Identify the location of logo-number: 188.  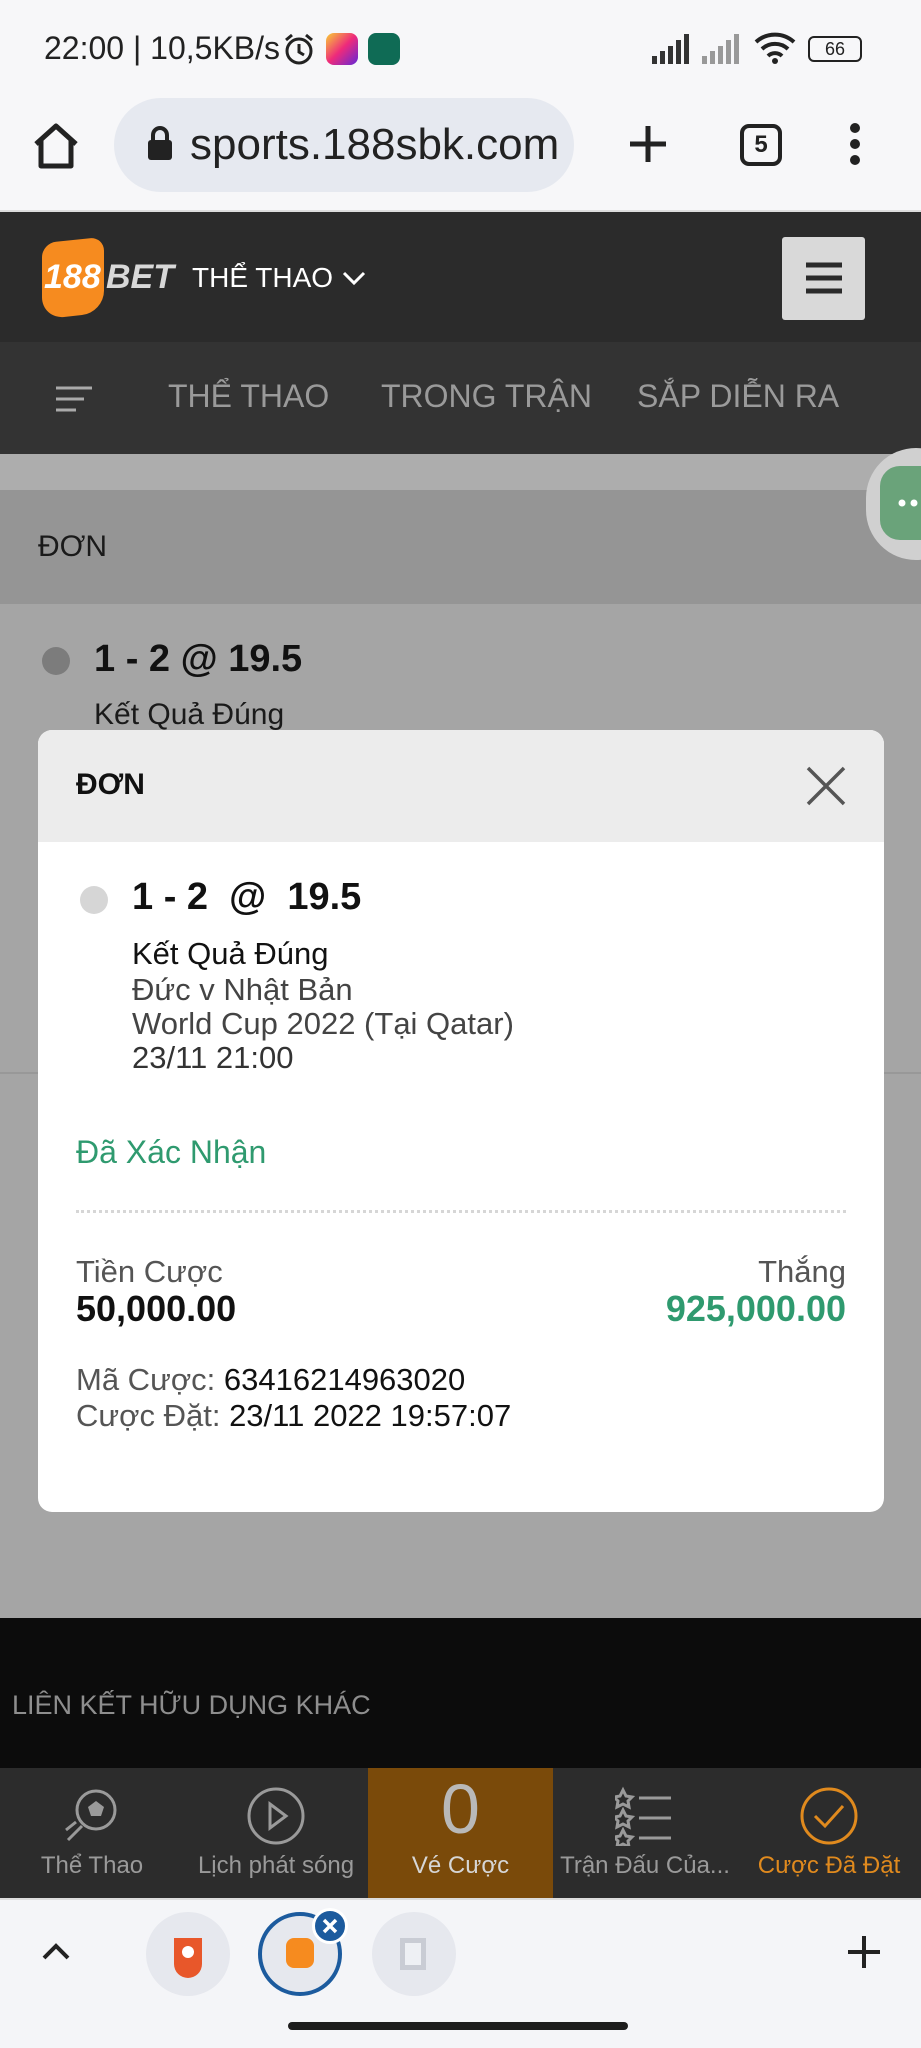
(72, 277).